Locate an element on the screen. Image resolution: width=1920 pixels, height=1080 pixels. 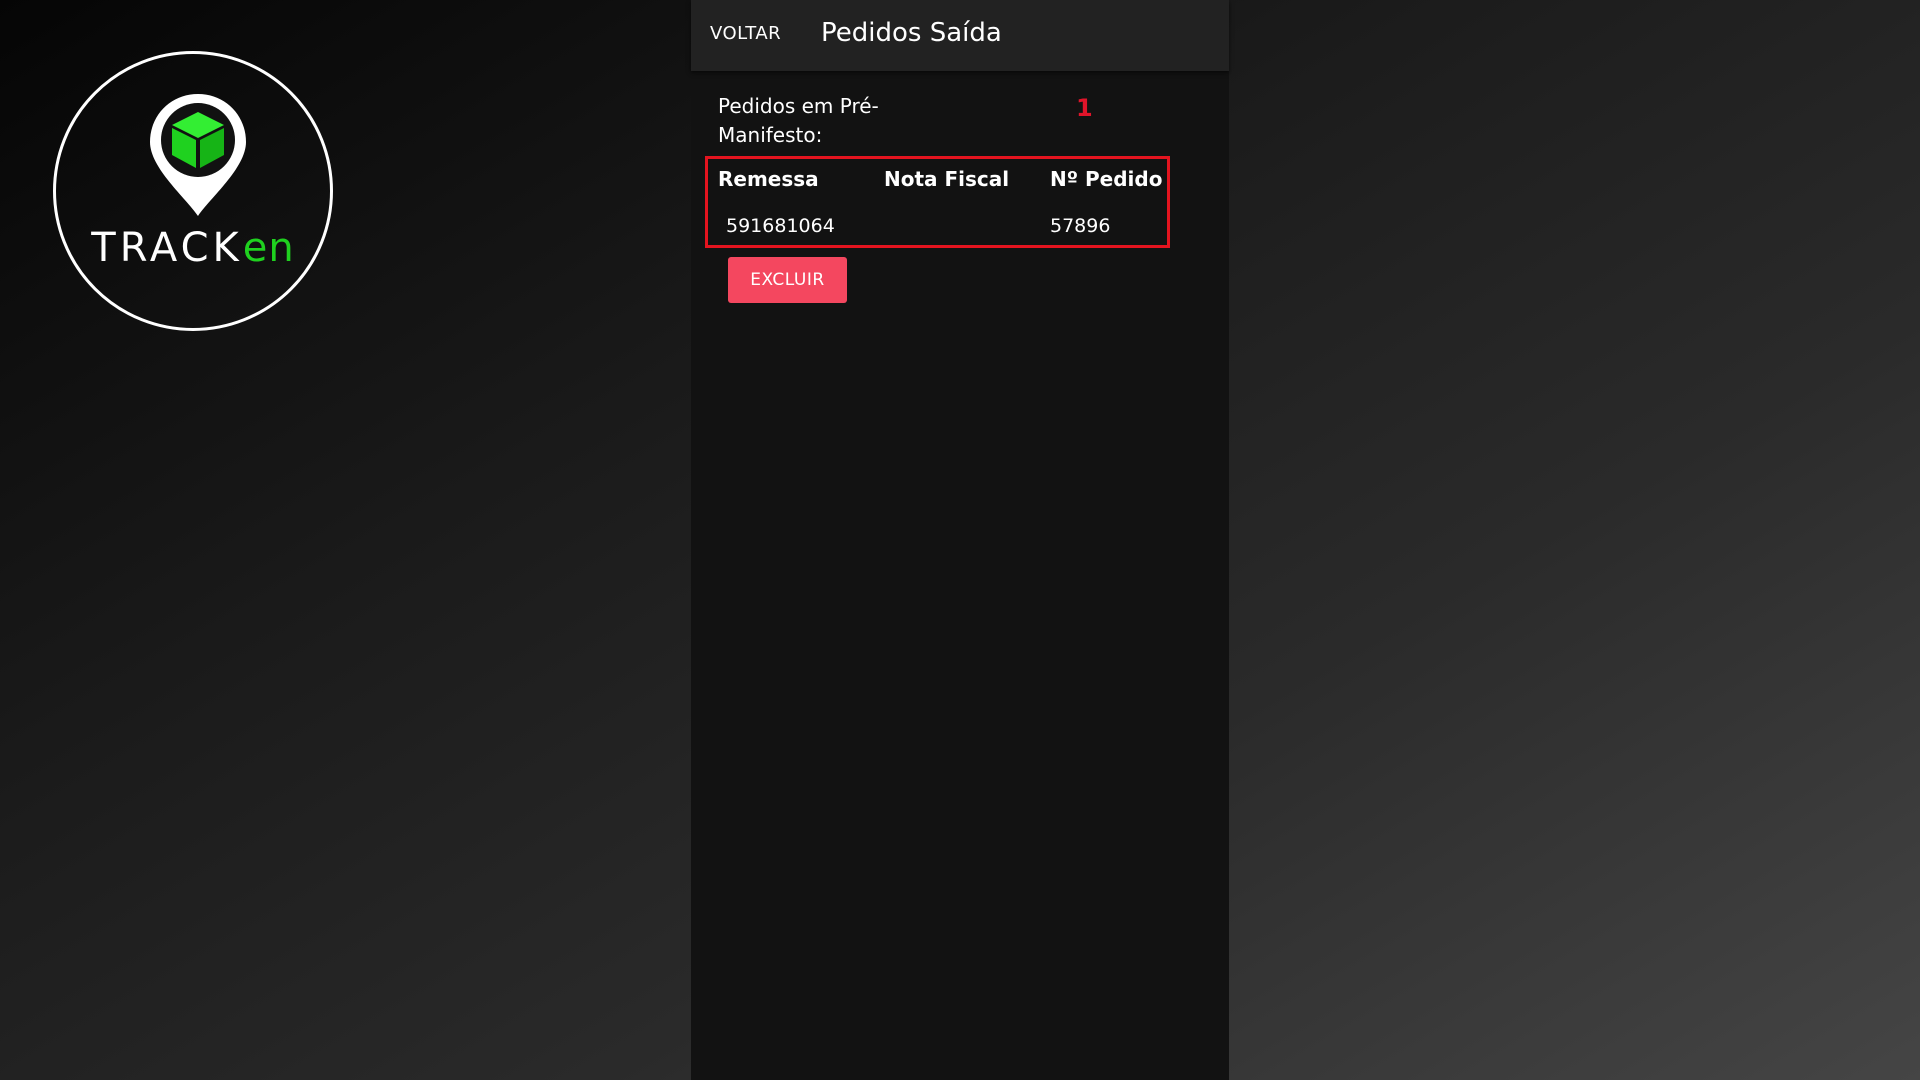
back-button: VOLTAR is located at coordinates (745, 33).